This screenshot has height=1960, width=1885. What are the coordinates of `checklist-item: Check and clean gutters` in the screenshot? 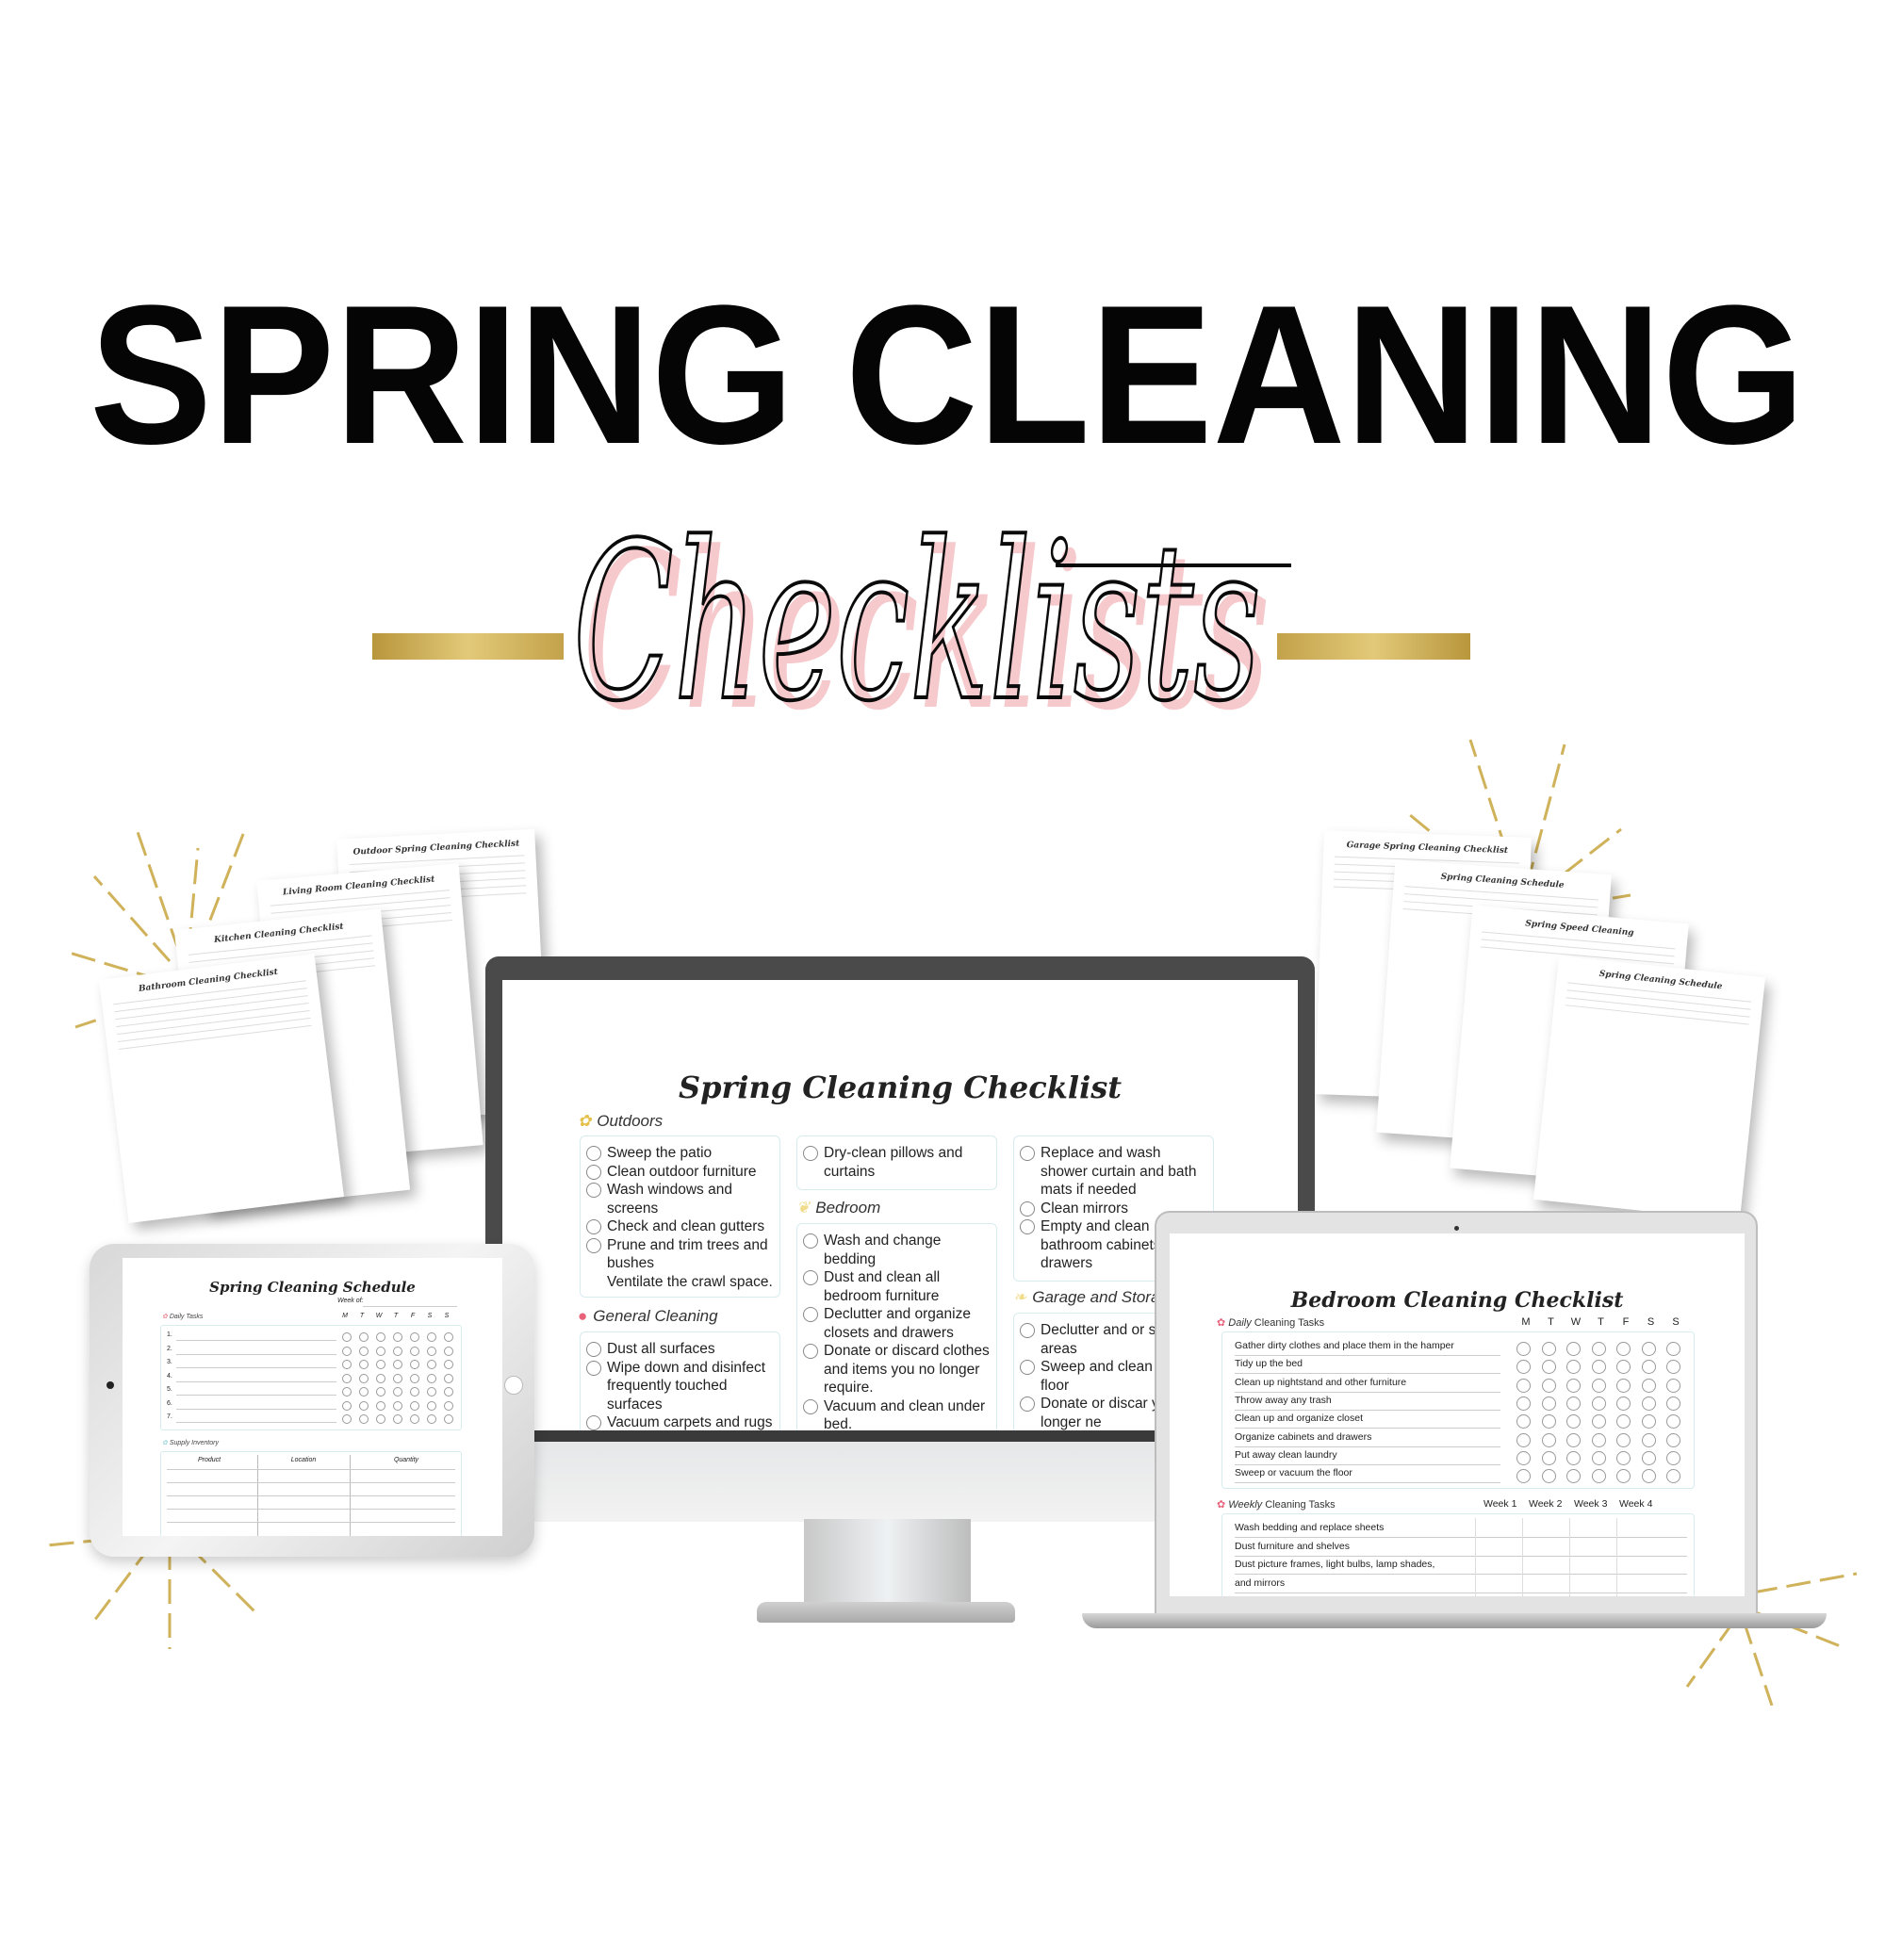 It's located at (680, 1226).